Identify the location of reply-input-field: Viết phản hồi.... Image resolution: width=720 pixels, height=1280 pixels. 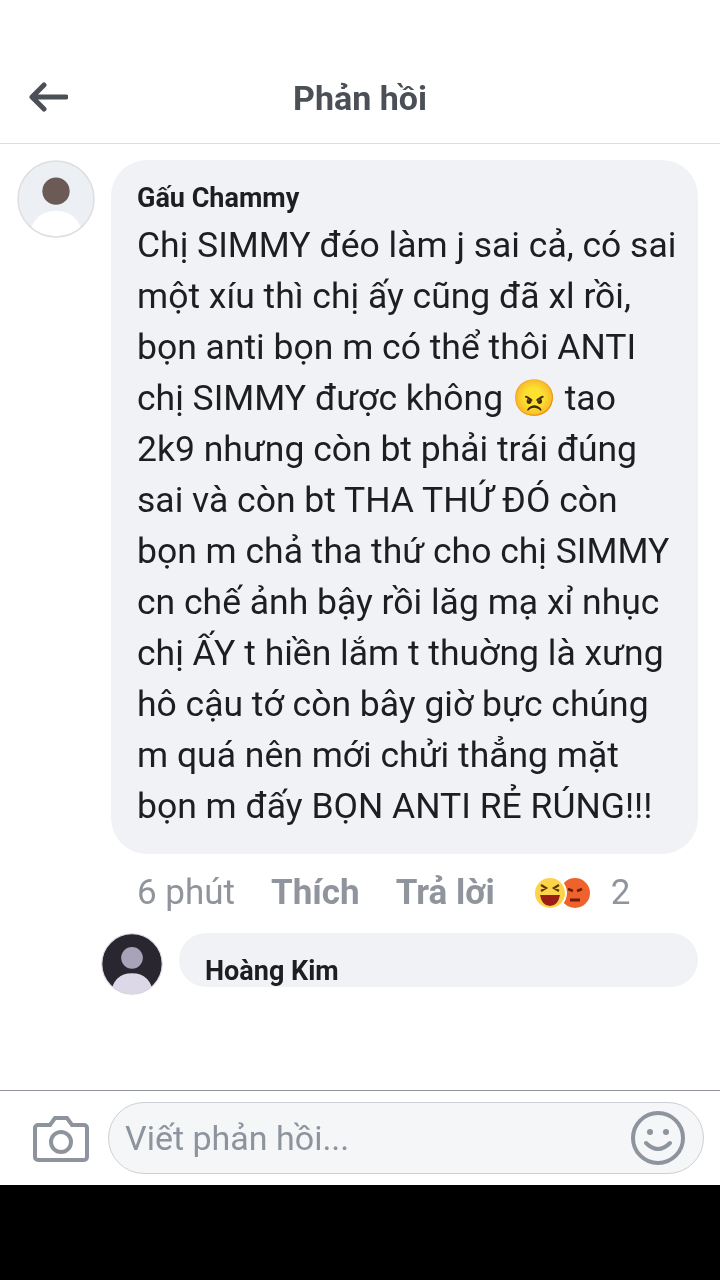
(406, 1138).